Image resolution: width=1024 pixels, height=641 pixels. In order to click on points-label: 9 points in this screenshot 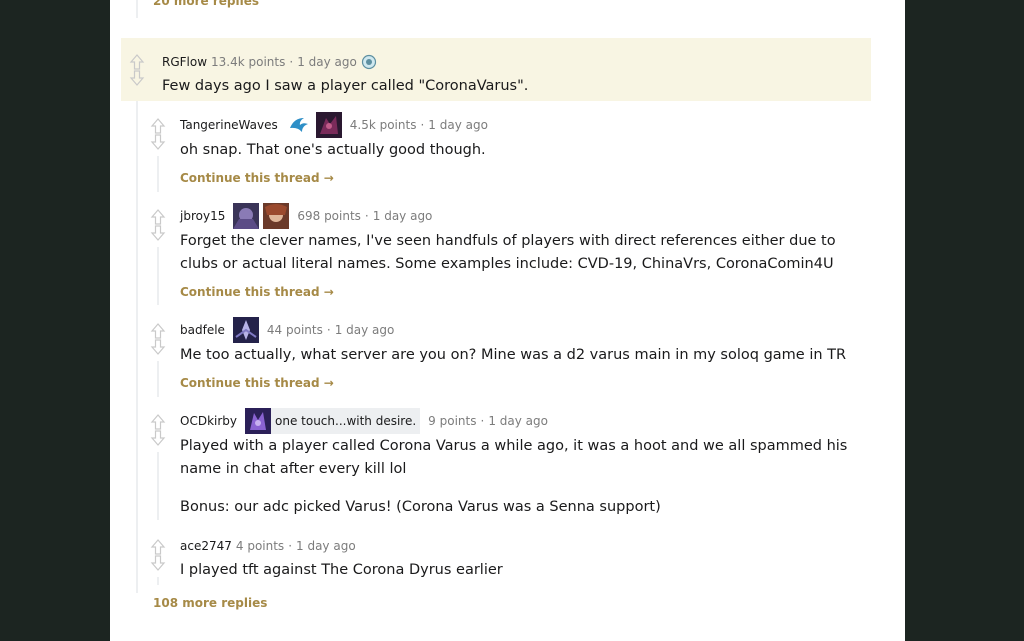, I will do `click(452, 421)`.